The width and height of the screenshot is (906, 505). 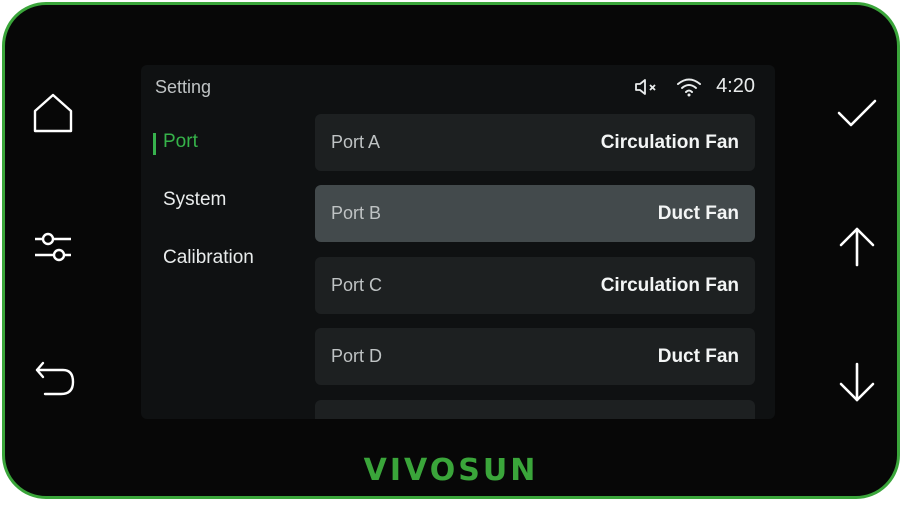 I want to click on arrow-up-icon, so click(x=857, y=247).